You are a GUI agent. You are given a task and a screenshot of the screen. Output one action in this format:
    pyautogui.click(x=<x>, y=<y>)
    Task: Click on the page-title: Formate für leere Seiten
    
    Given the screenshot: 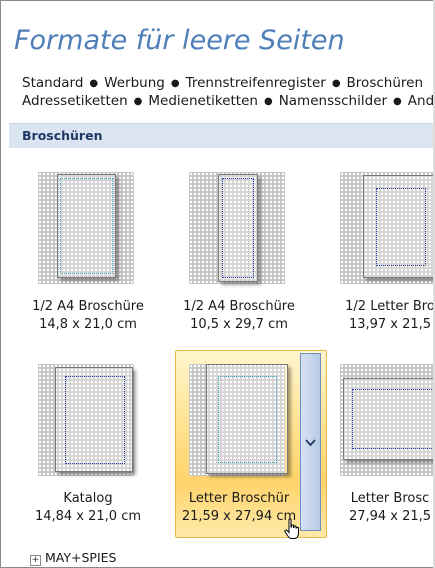 What is the action you would take?
    pyautogui.click(x=179, y=40)
    